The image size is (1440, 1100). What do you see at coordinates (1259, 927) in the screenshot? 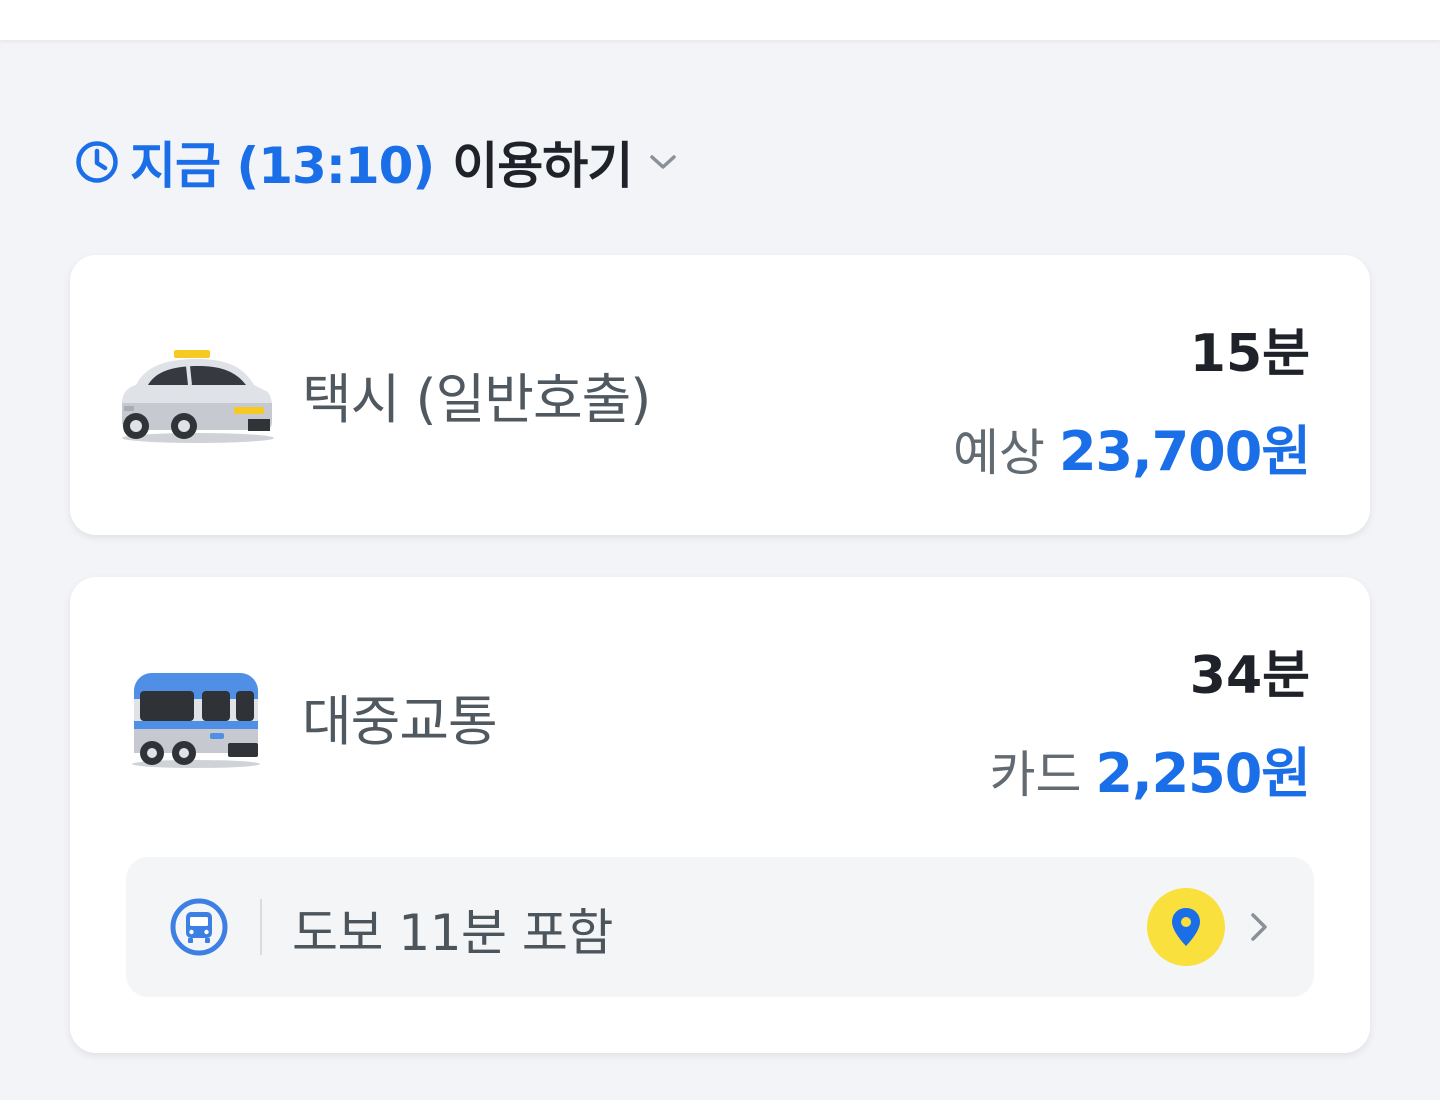
I see `chevron-right-icon` at bounding box center [1259, 927].